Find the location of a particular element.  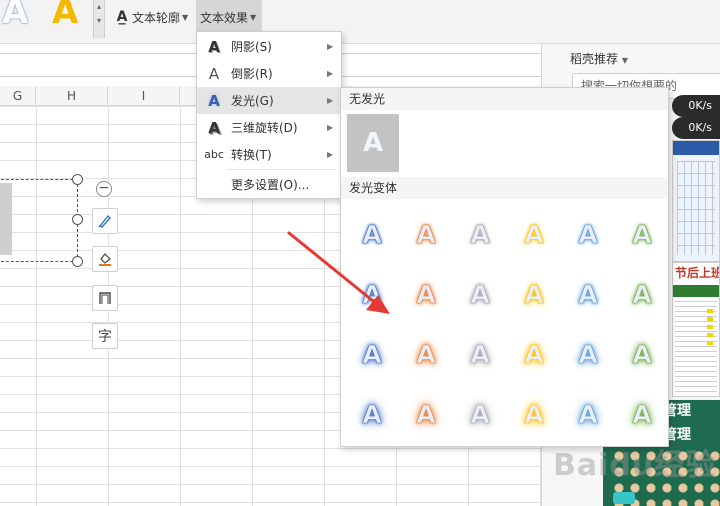

art-text-preset-white: A is located at coordinates (15, 16).